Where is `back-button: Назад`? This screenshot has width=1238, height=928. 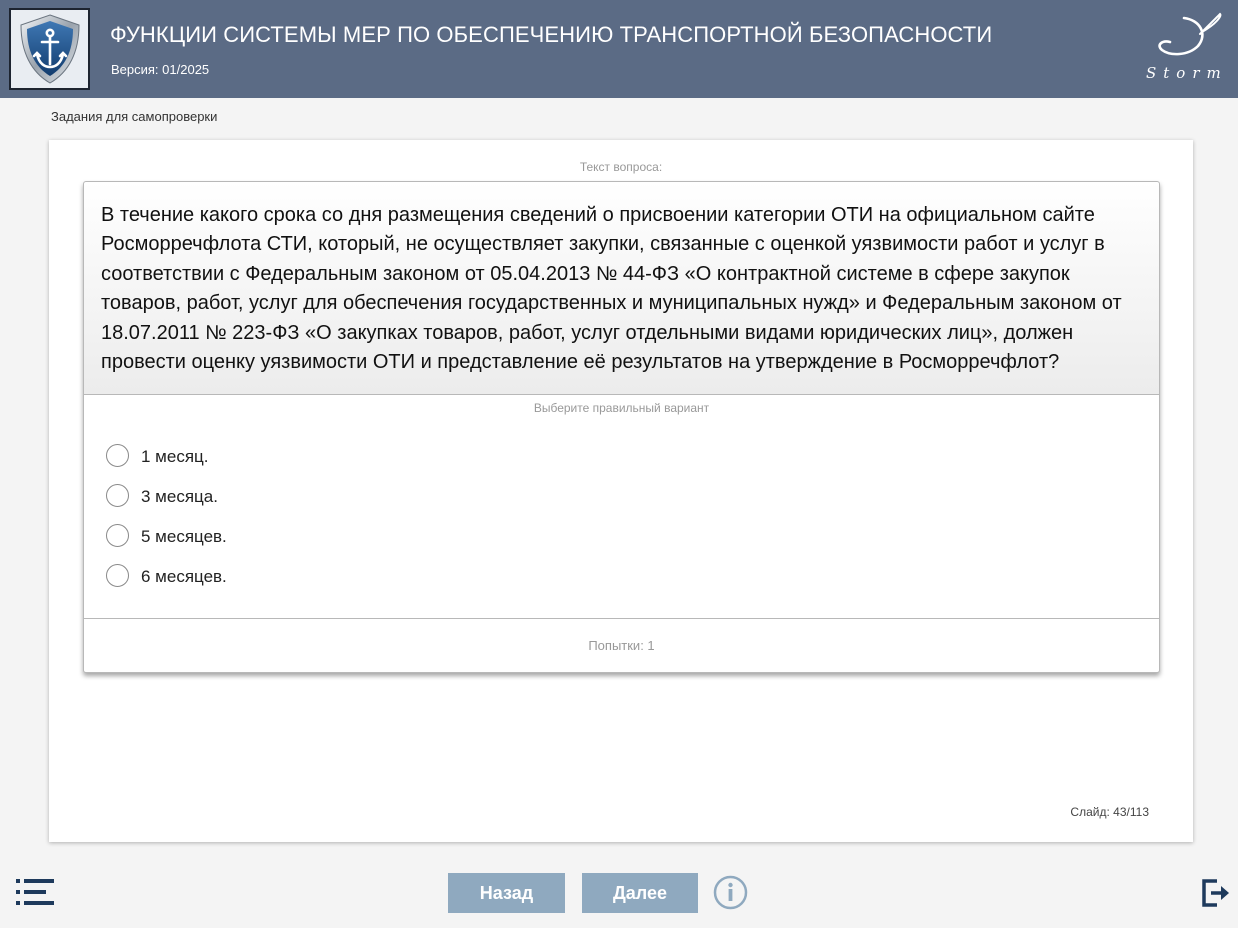
back-button: Назад is located at coordinates (506, 893).